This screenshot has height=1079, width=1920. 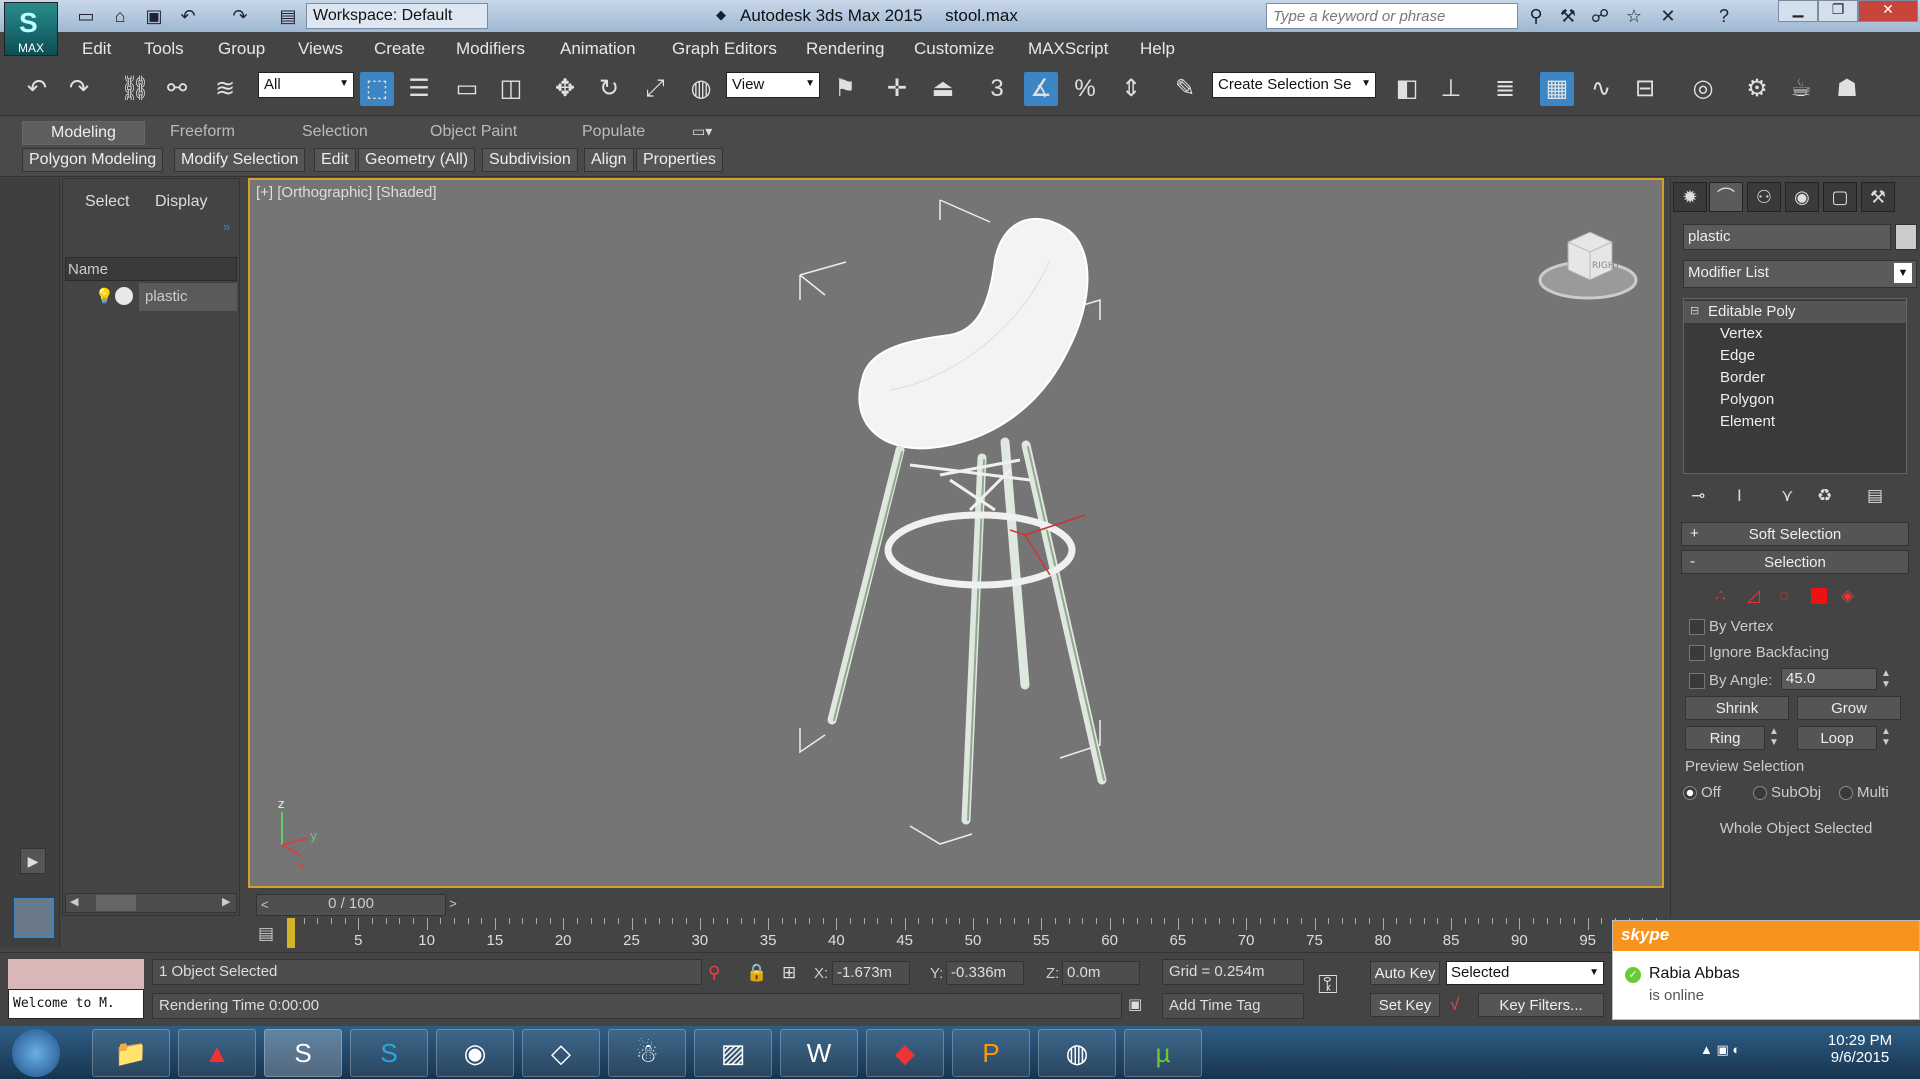 I want to click on angle-snap-icon: ∡, so click(x=1041, y=89).